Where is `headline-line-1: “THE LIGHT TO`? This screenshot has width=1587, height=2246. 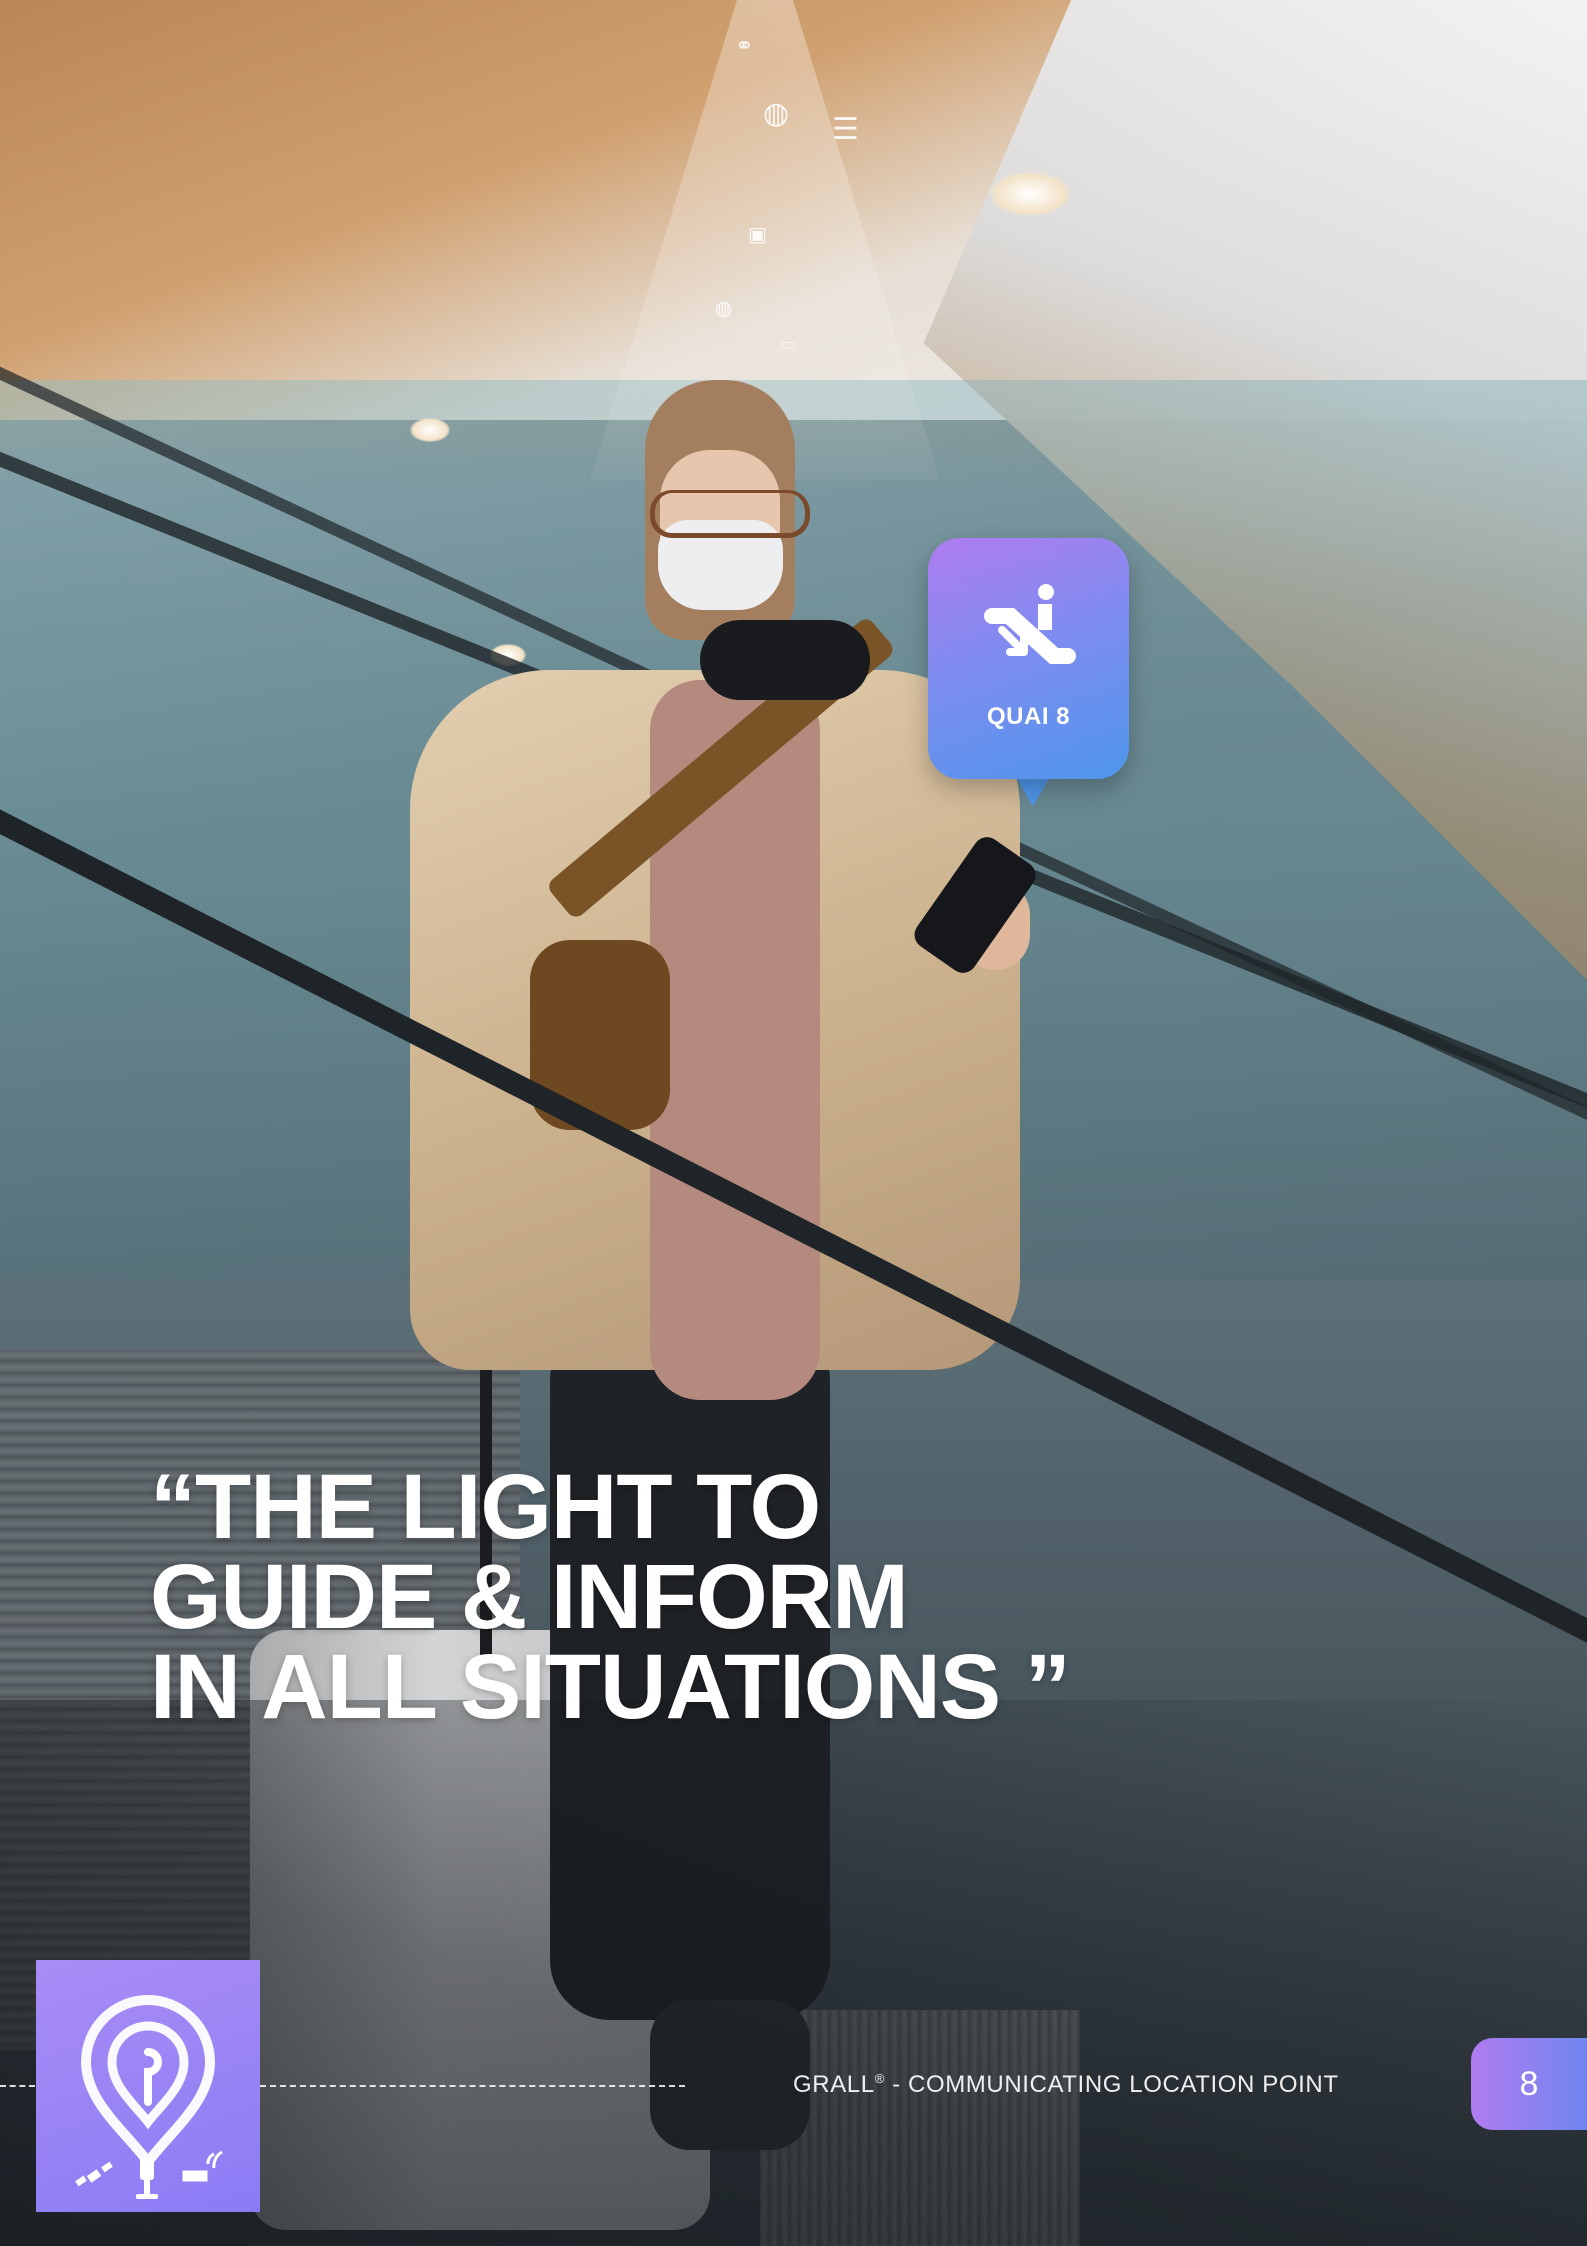 headline-line-1: “THE LIGHT TO is located at coordinates (485, 1507).